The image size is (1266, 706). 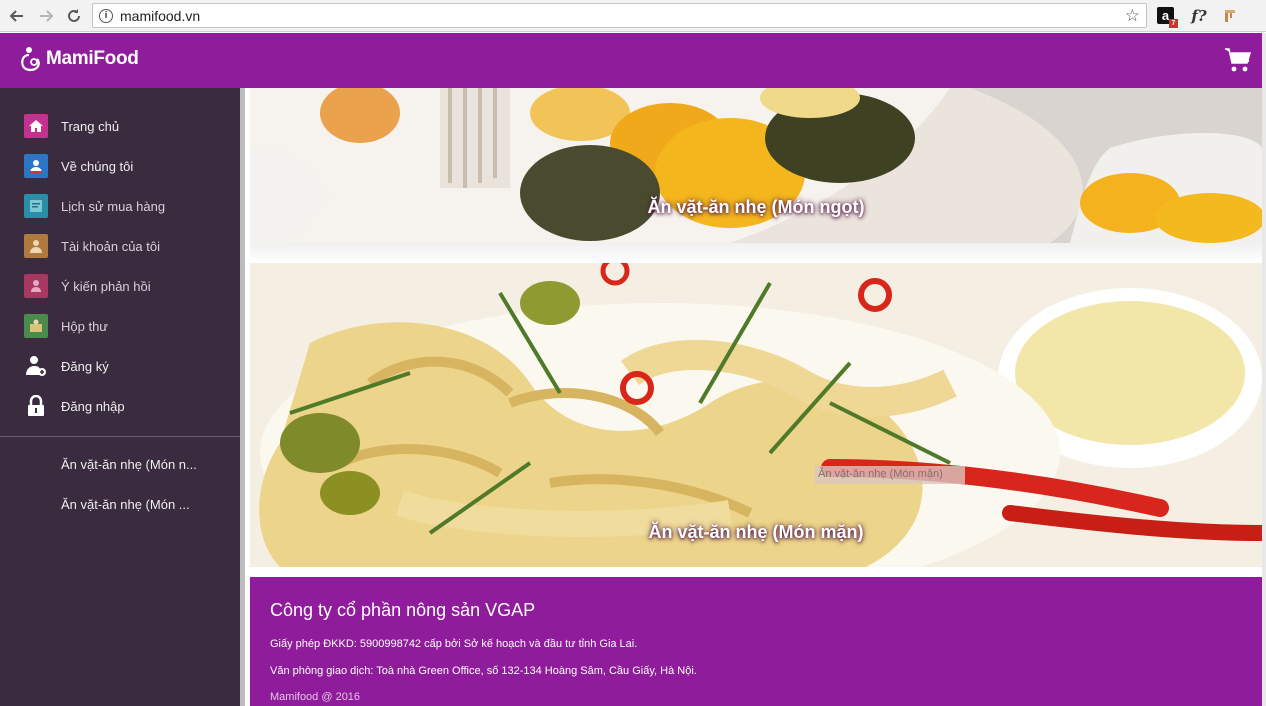 I want to click on sidebar-item-label: Lịch sử mua hàng, so click(x=113, y=206).